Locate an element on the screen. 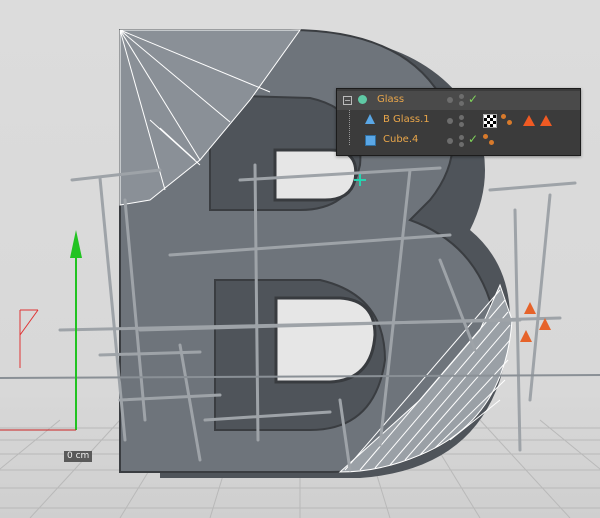  object-row-cube: Cube.4 ✓ is located at coordinates (458, 140).